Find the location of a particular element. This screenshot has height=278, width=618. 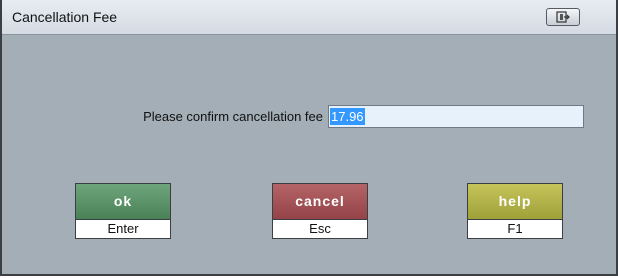

ok-shortcut-key: Enter is located at coordinates (123, 229).